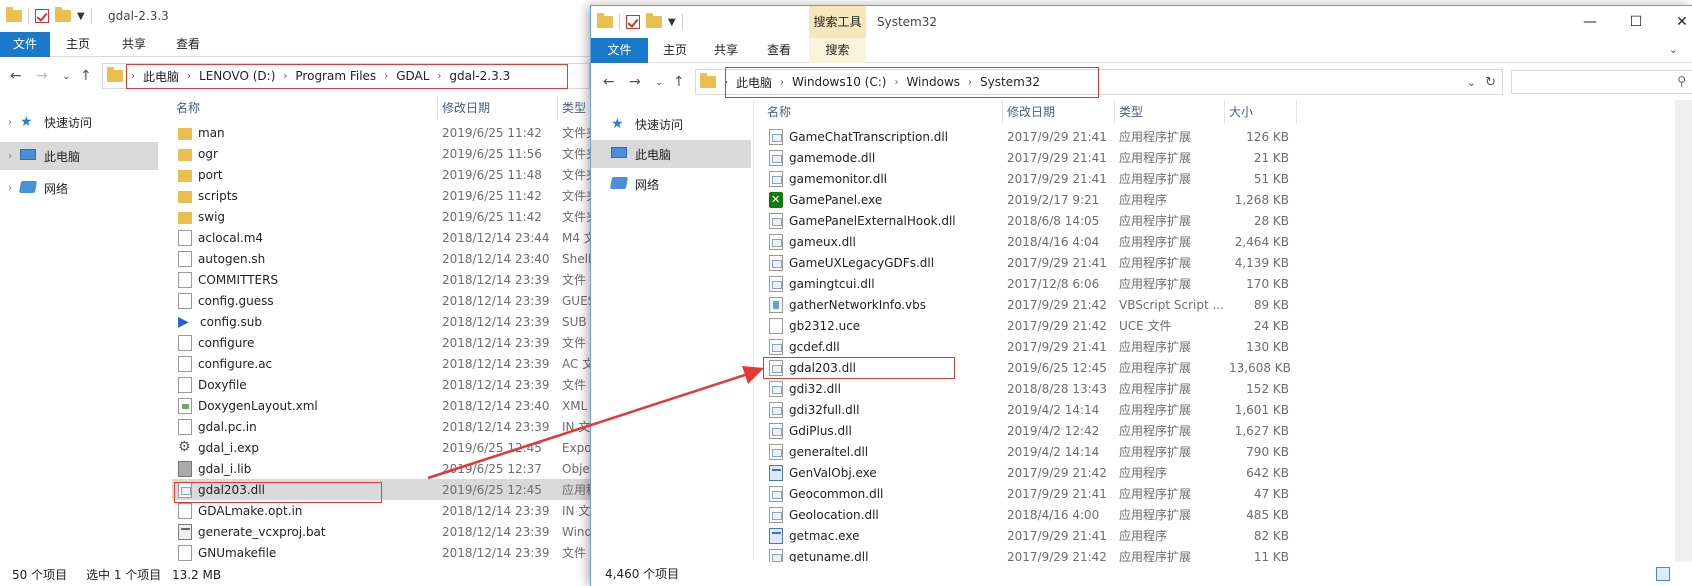 This screenshot has height=586, width=1692. Describe the element at coordinates (63, 14) in the screenshot. I see `new-folder-icon` at that location.